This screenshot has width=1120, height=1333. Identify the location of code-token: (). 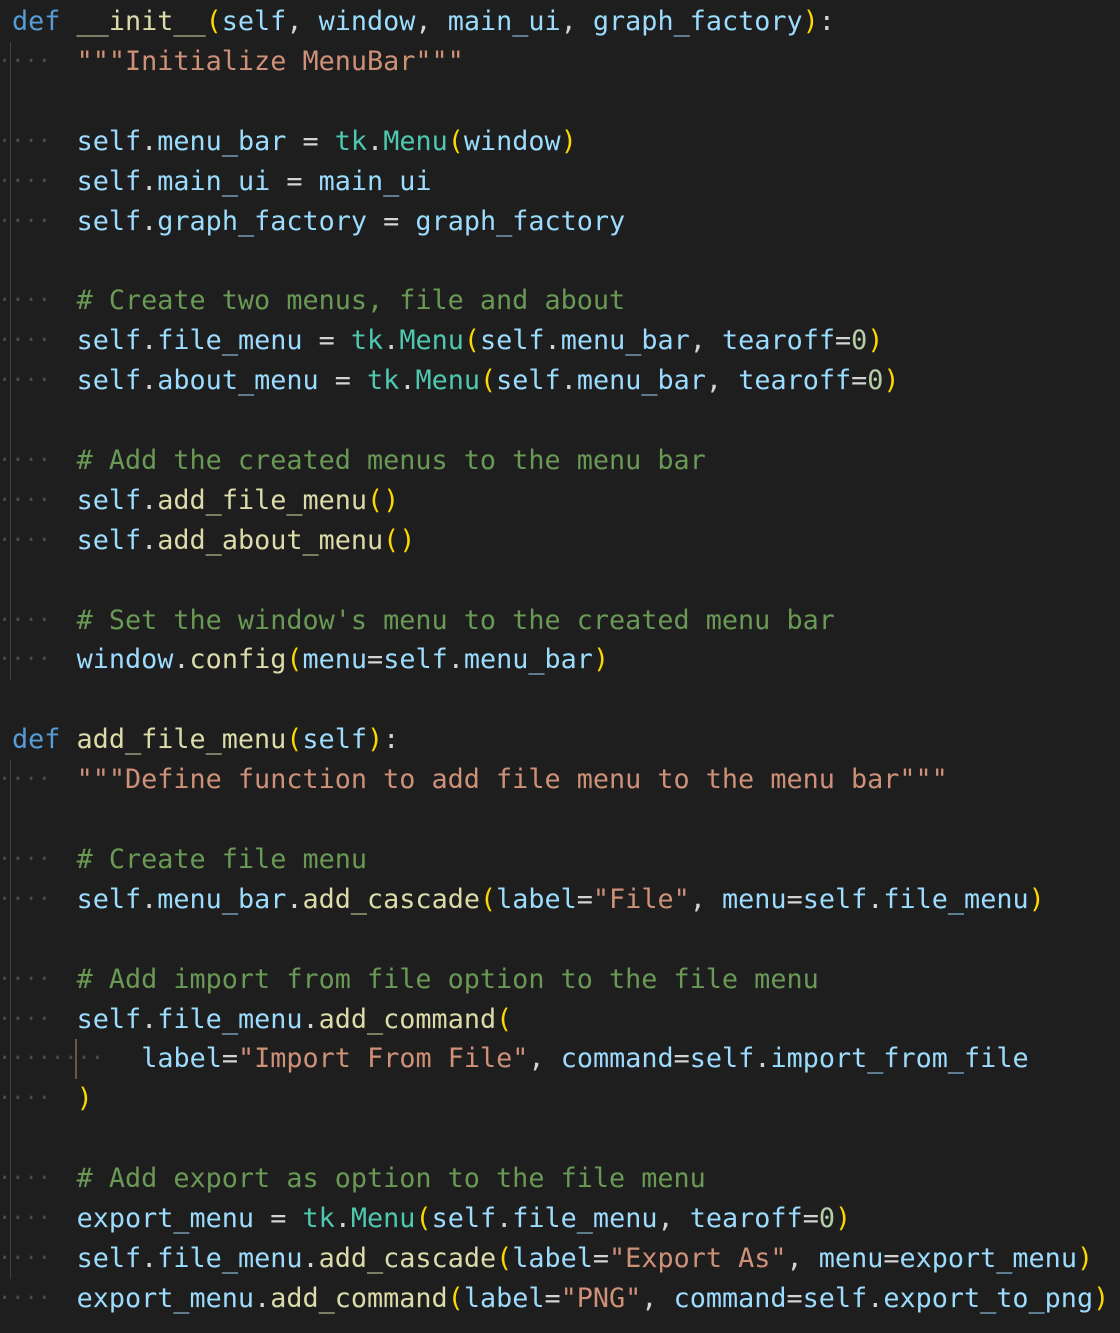
(383, 500).